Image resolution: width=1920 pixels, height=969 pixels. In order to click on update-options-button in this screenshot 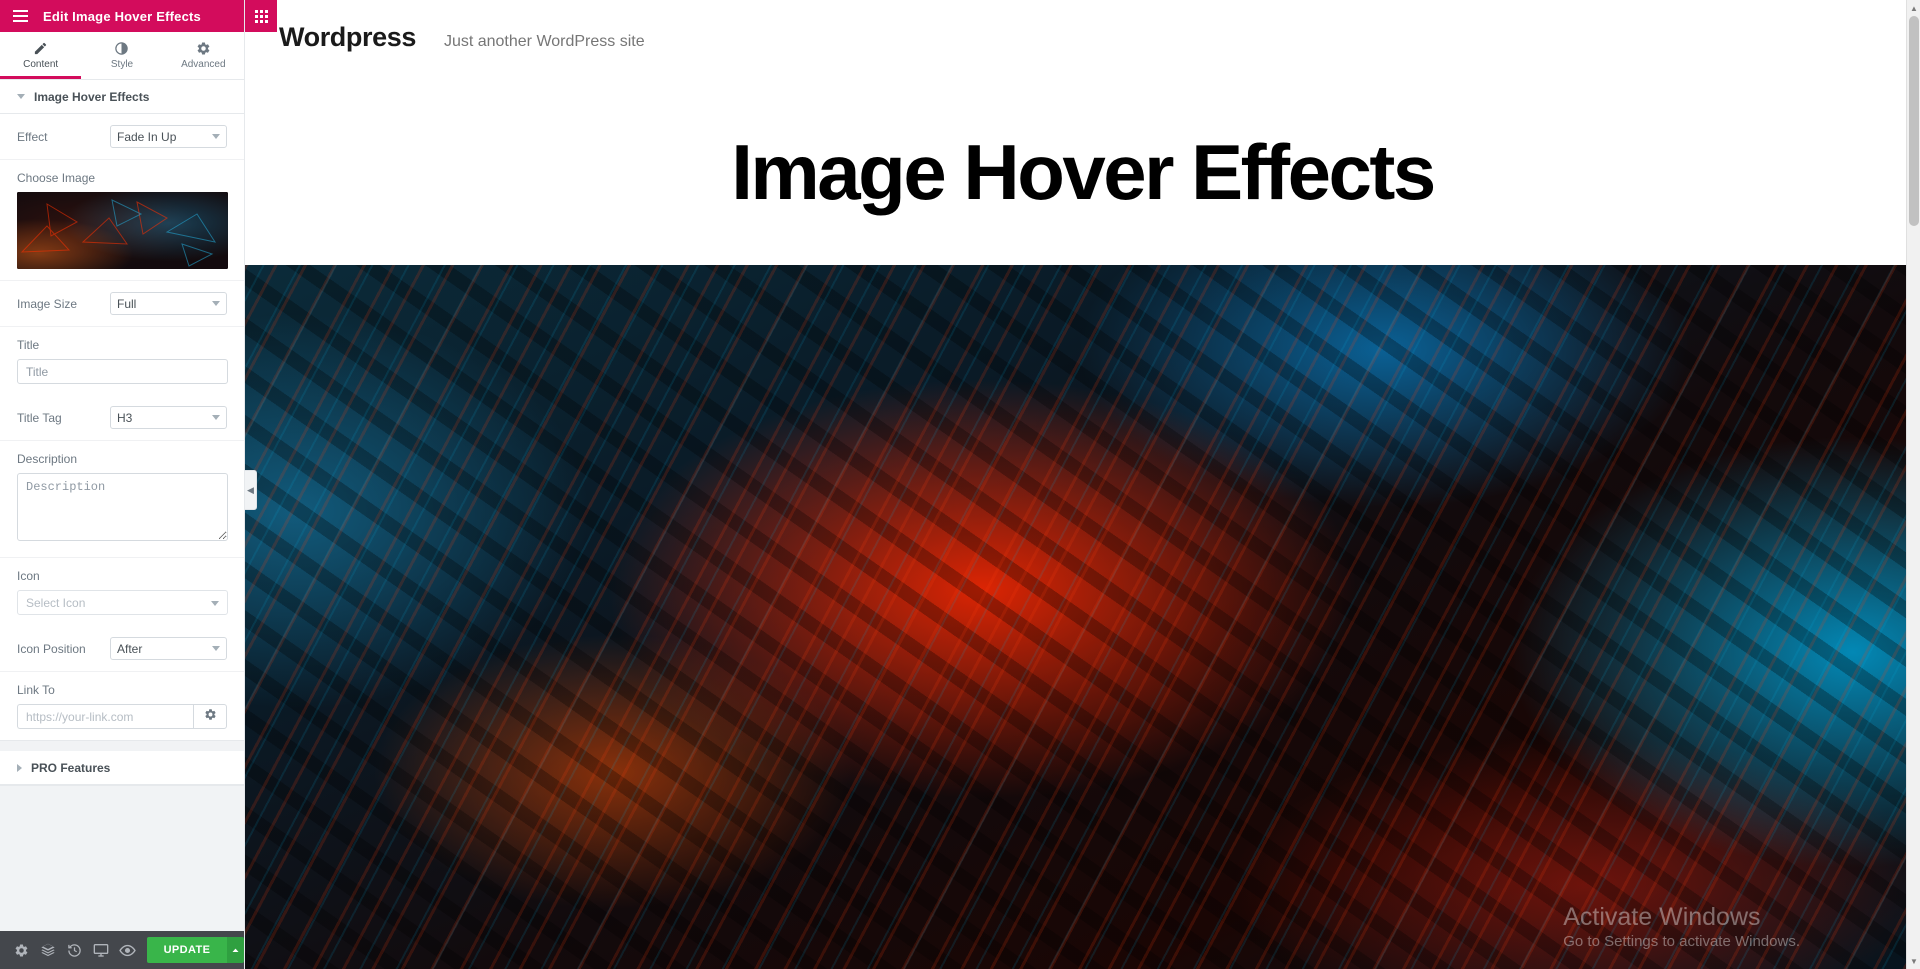, I will do `click(235, 950)`.